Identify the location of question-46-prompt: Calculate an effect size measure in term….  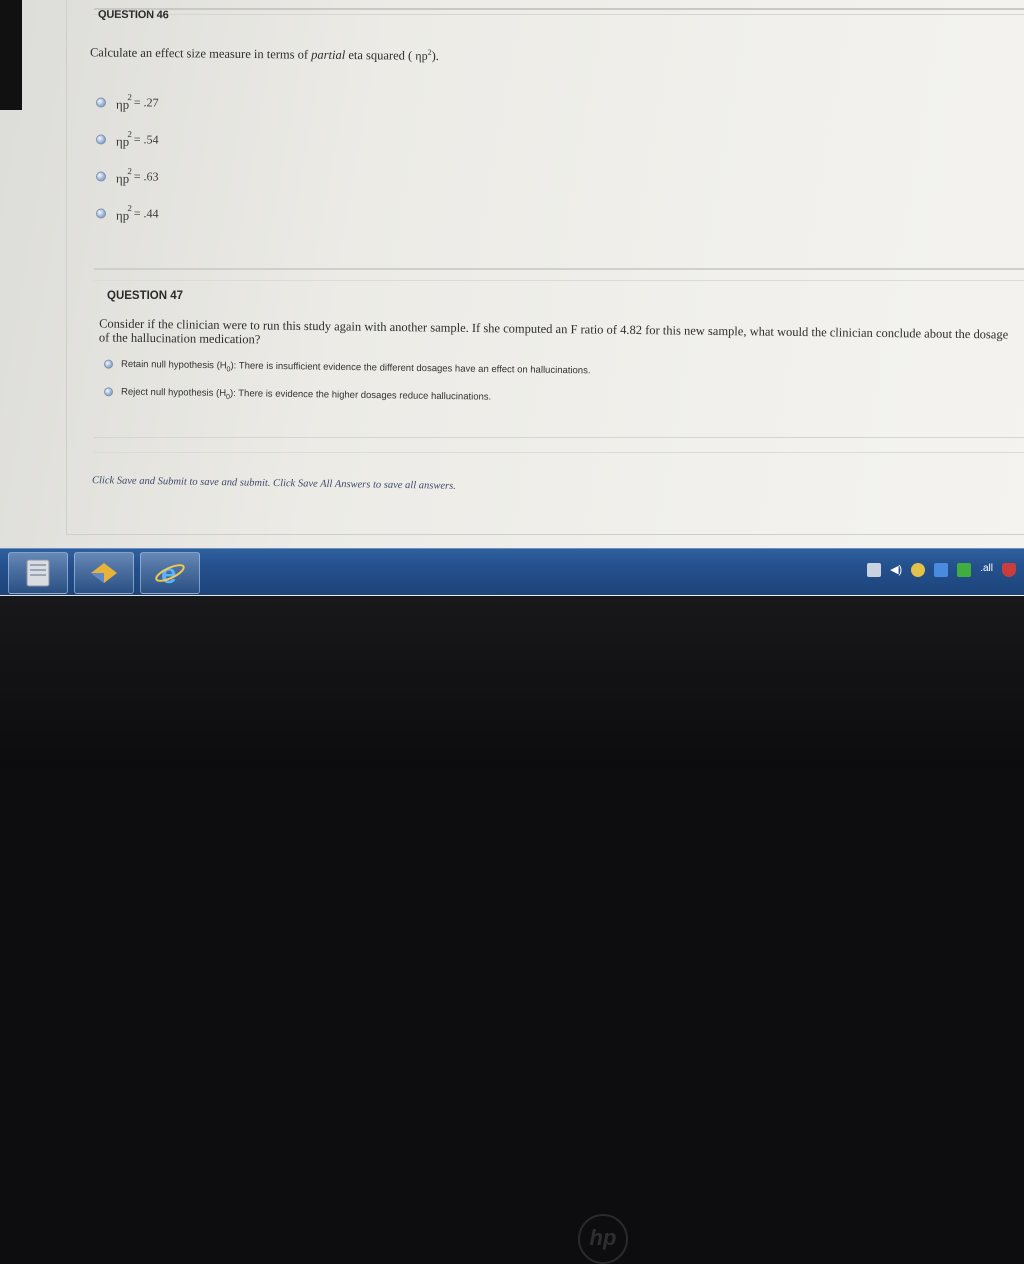
(264, 54).